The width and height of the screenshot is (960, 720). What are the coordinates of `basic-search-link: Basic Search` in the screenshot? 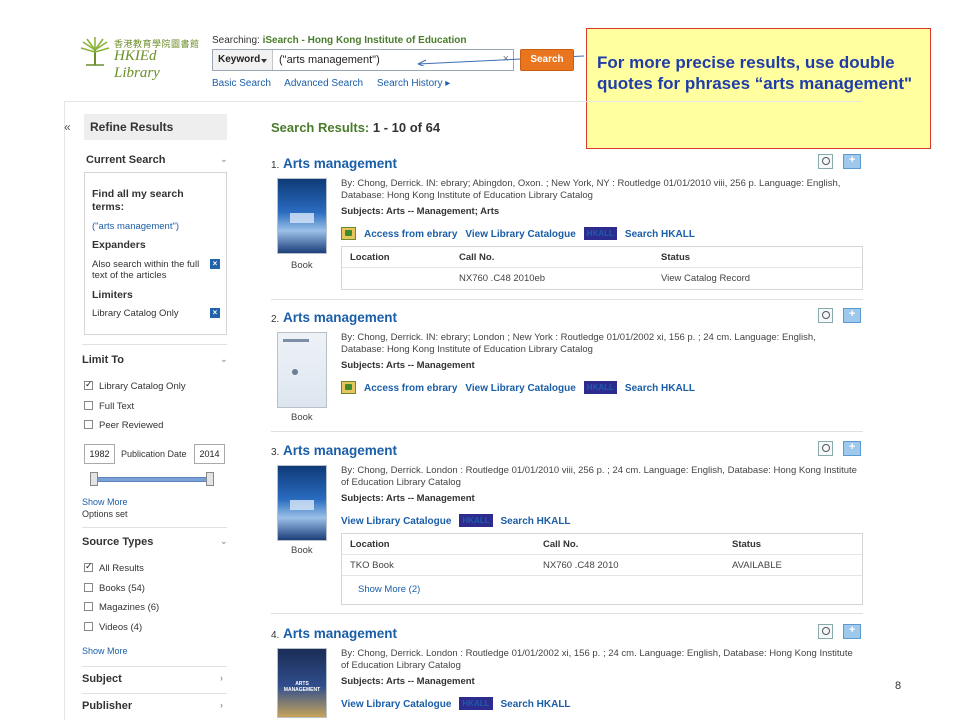 It's located at (241, 83).